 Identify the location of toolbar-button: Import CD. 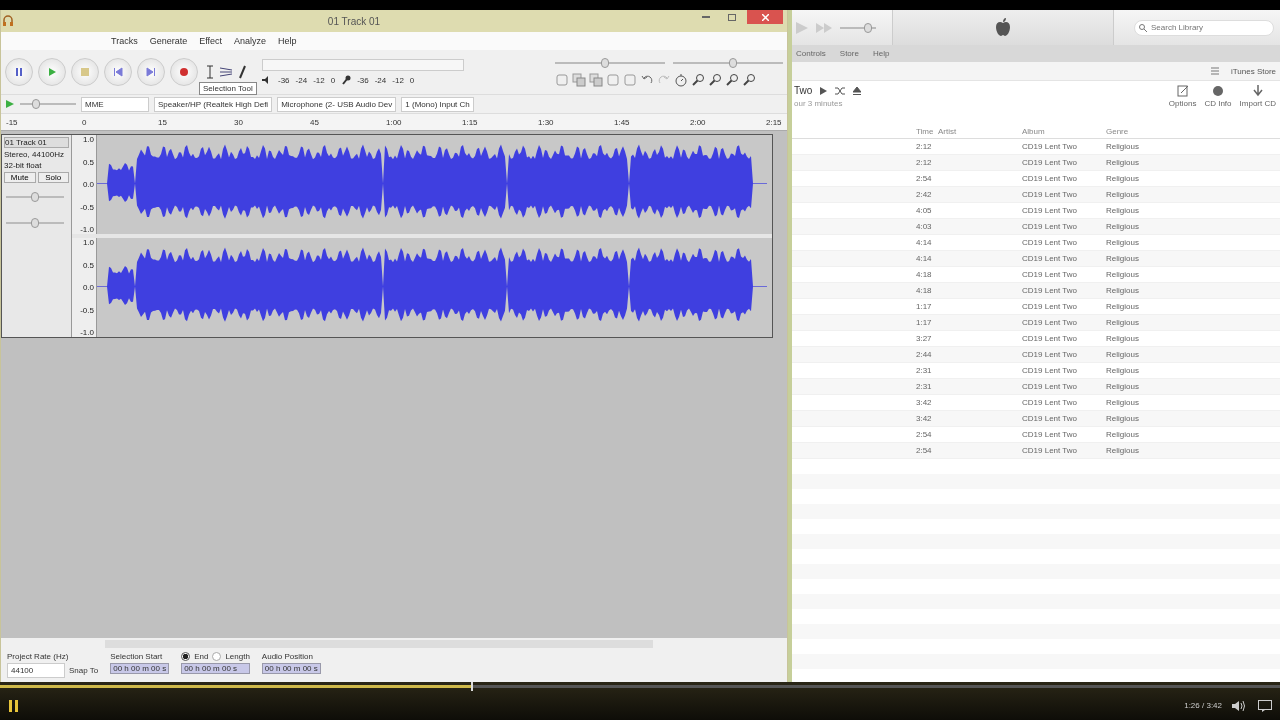
(1257, 105).